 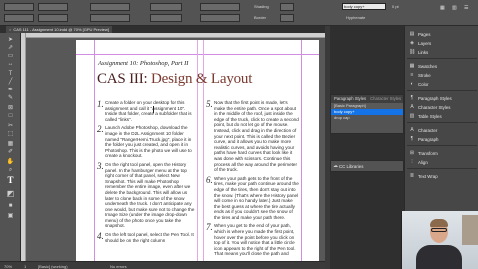 I want to click on panel-item-swatches: ▦ Swatches, so click(x=423, y=66).